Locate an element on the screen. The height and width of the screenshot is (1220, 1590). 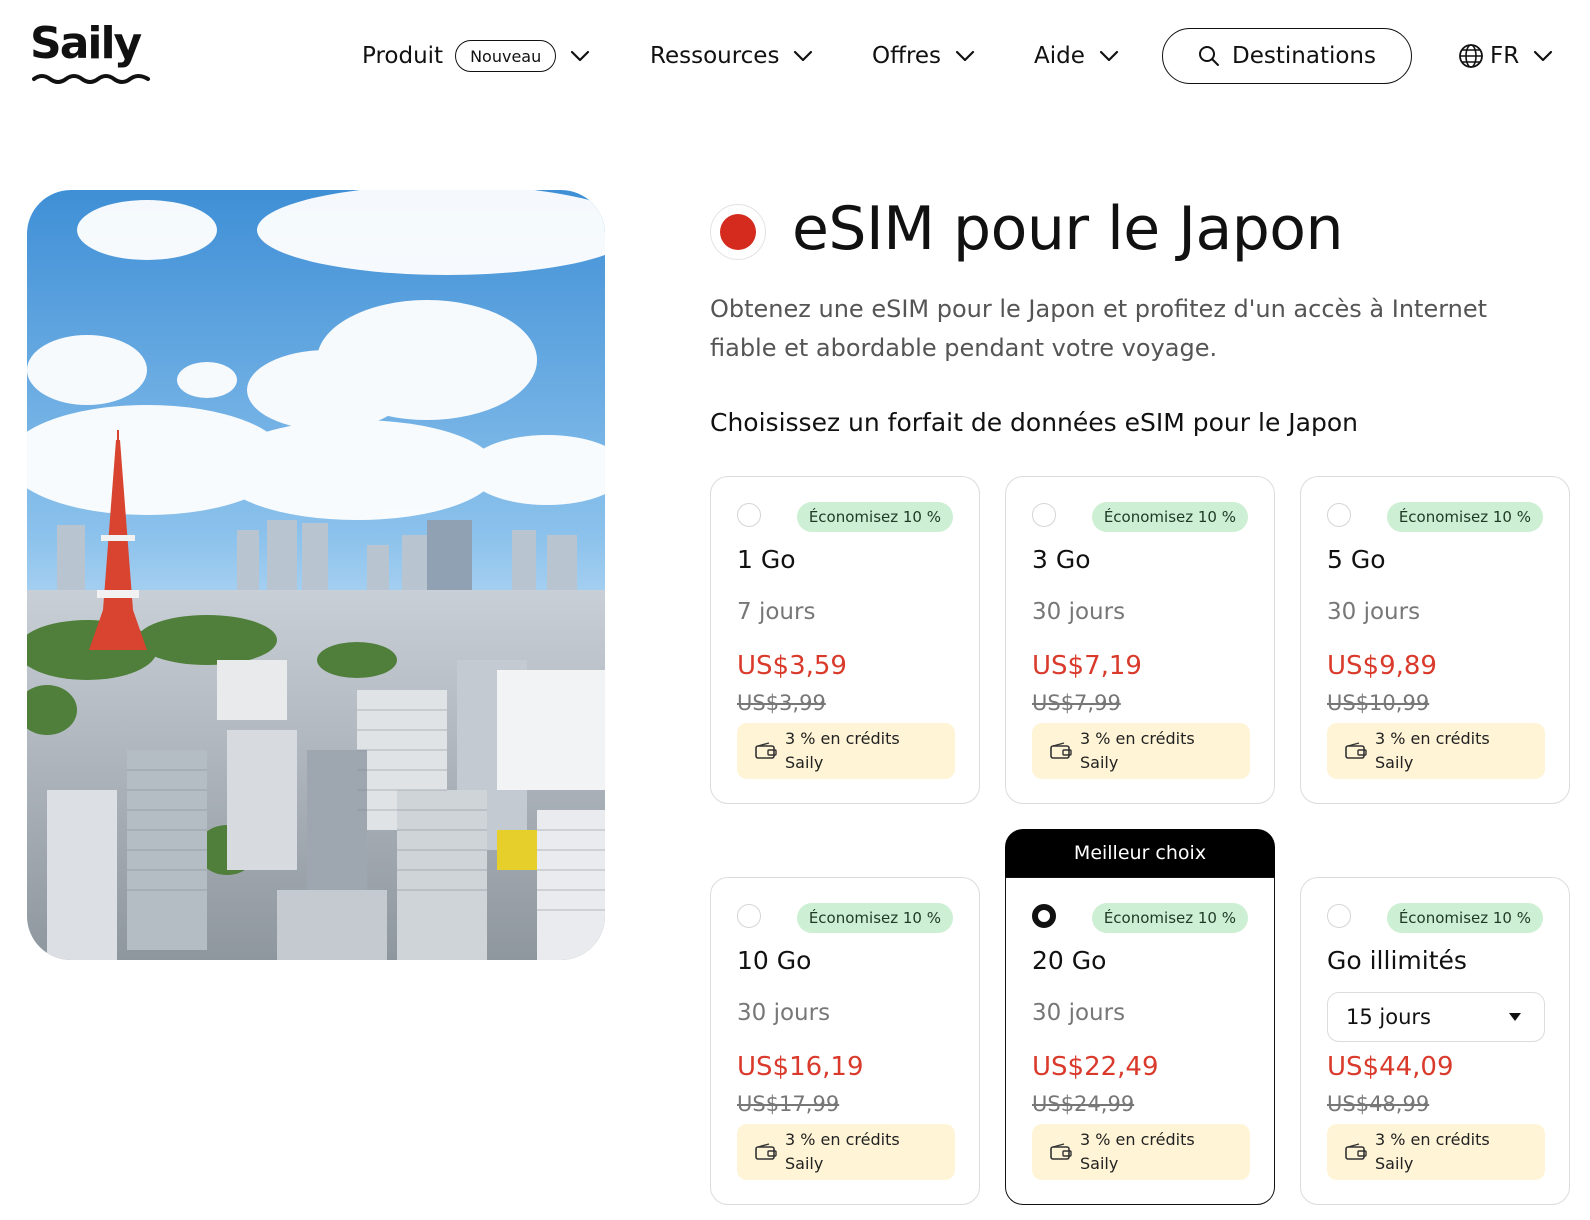
plan-price: US$9,89 is located at coordinates (1382, 666).